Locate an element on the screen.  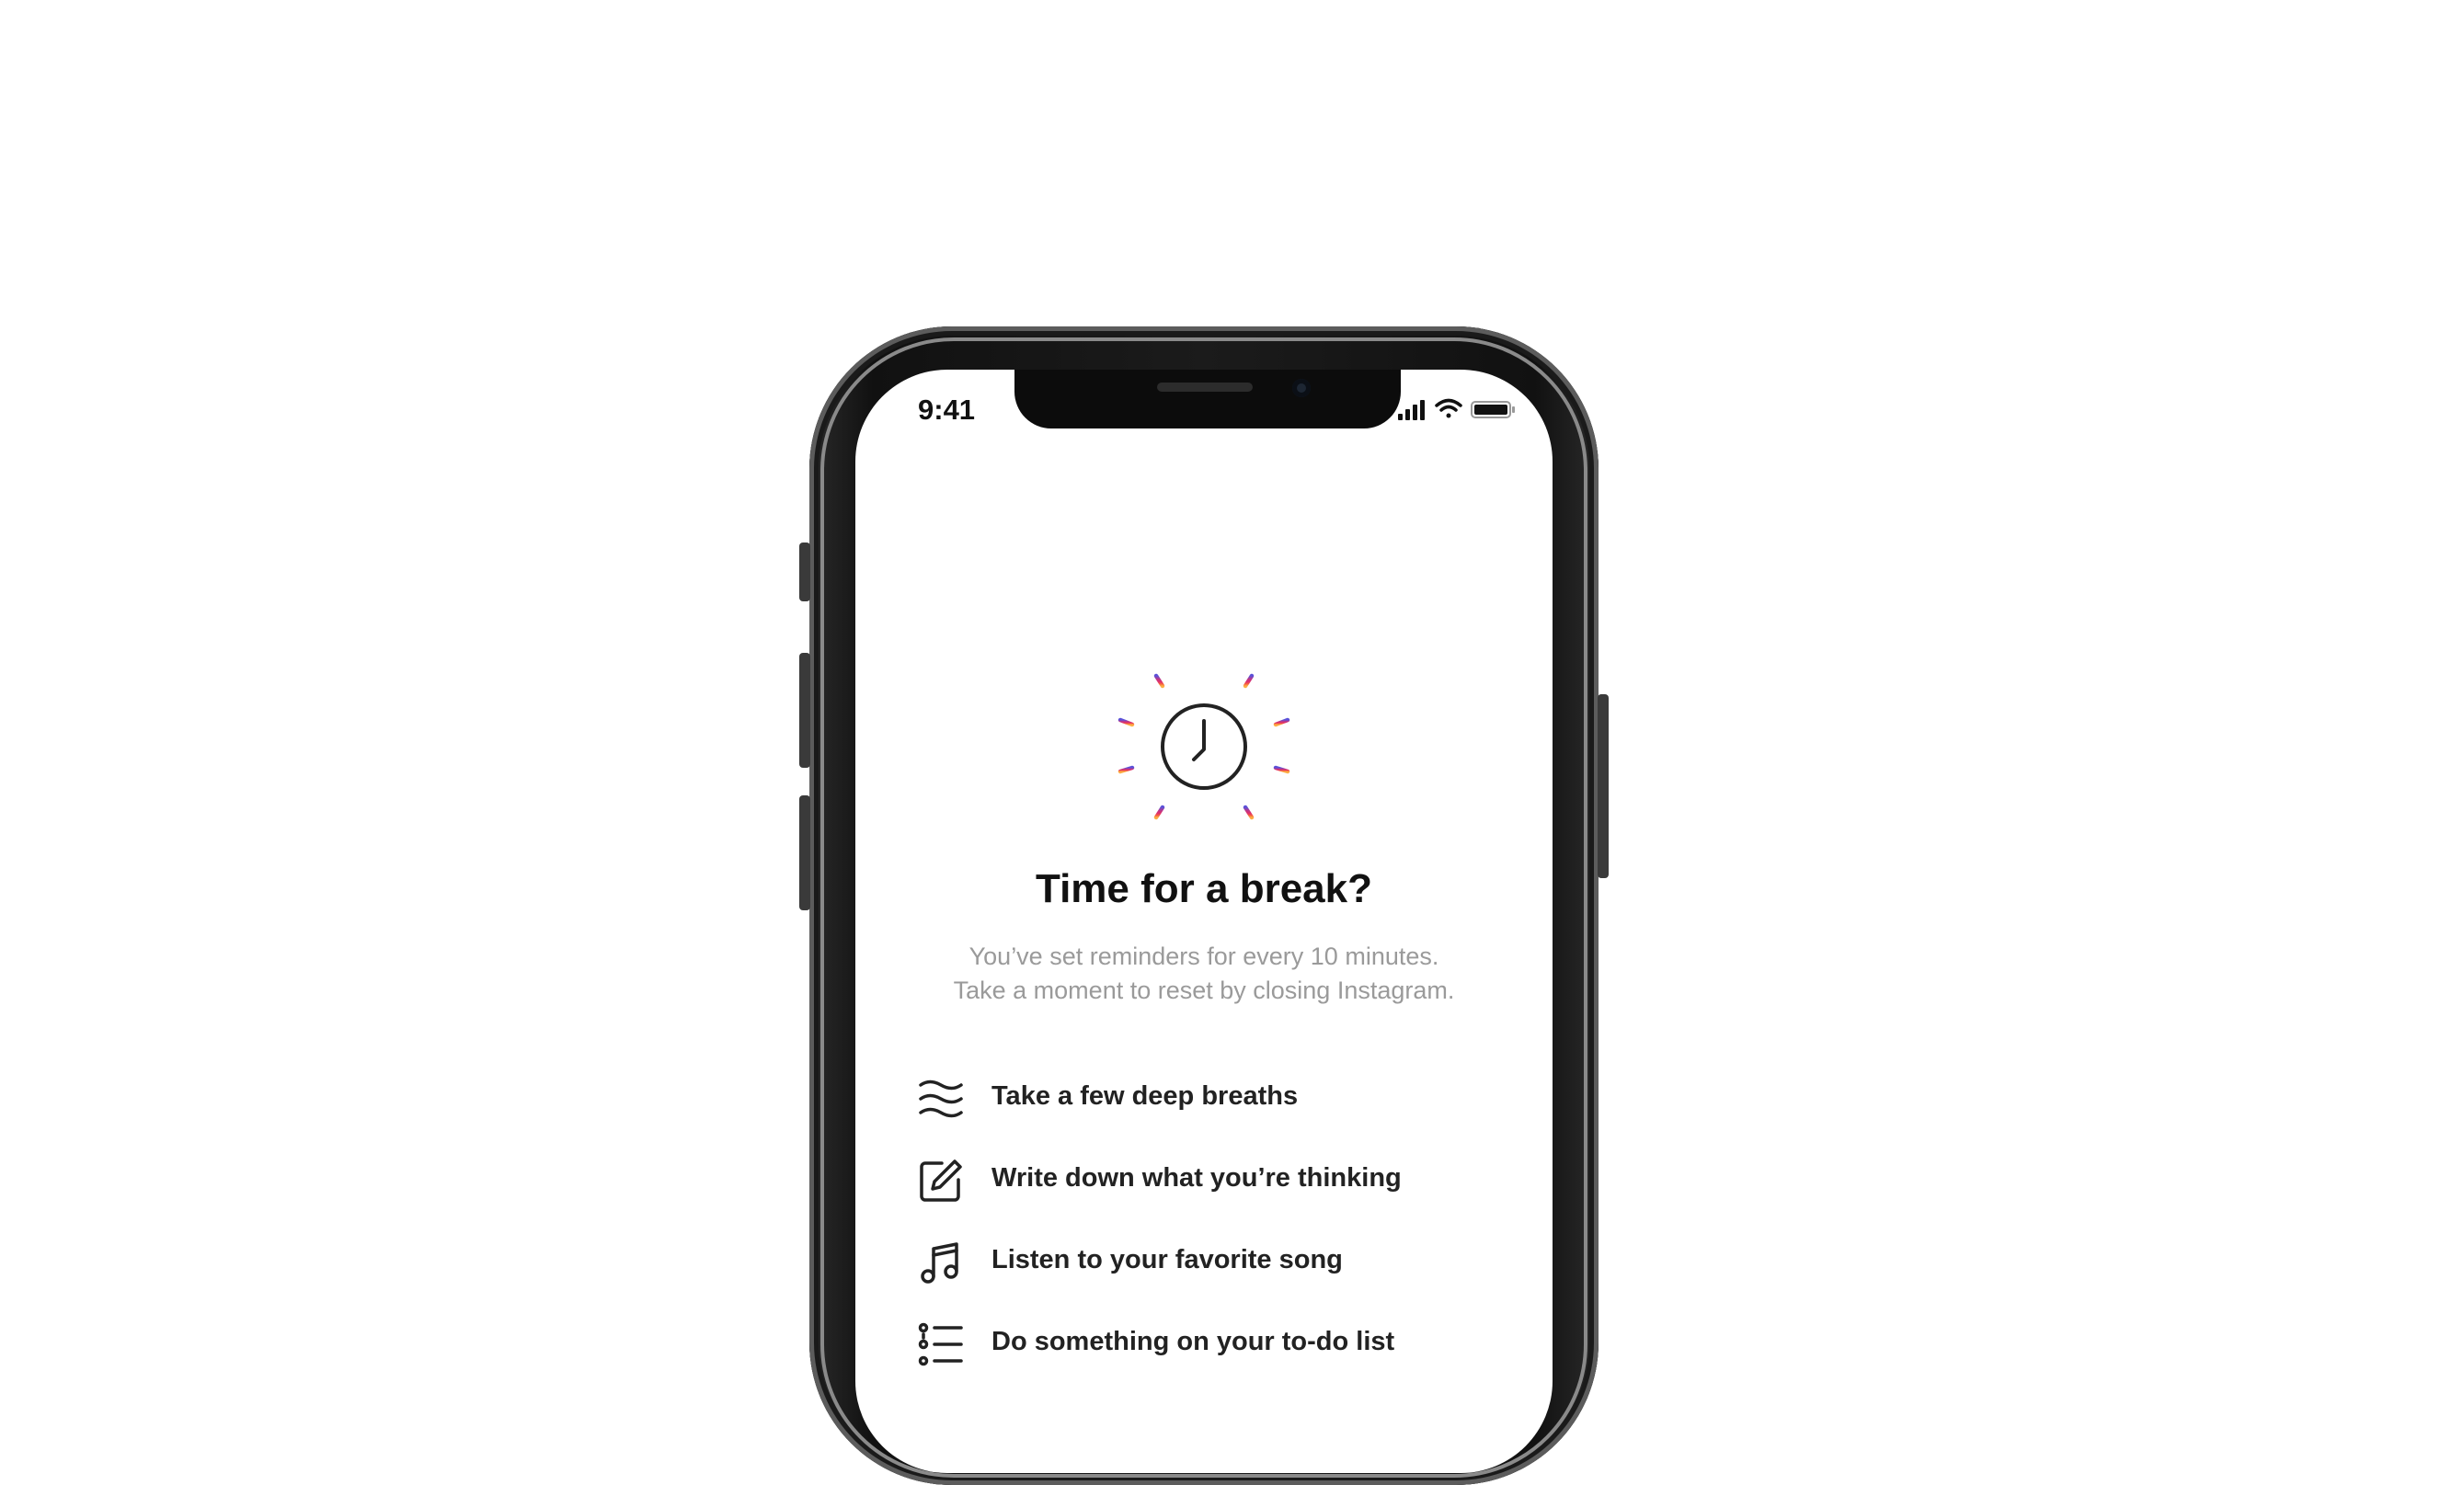
cellular-signal-icon is located at coordinates (1411, 410).